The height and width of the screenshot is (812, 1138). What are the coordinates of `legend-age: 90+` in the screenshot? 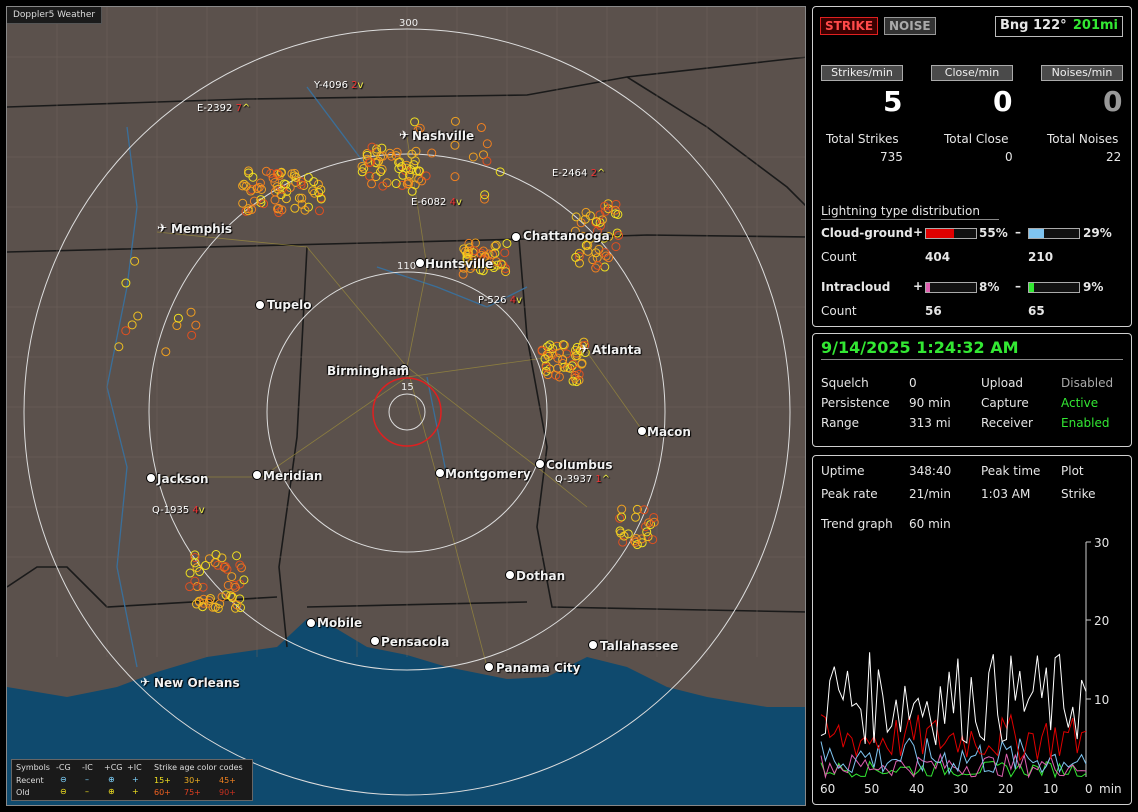 It's located at (227, 792).